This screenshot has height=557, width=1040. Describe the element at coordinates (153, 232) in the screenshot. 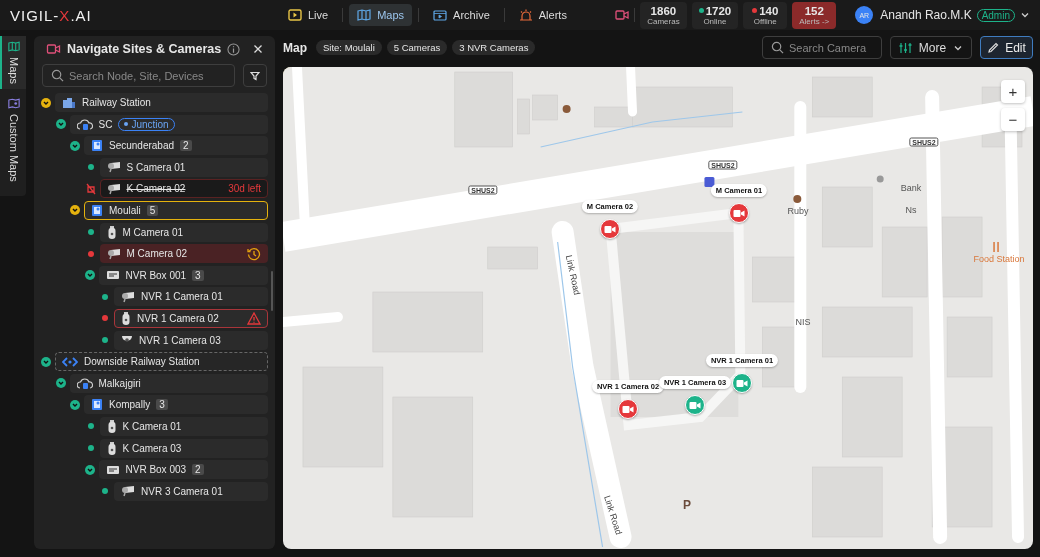

I see `item-label: M Camera 01` at that location.